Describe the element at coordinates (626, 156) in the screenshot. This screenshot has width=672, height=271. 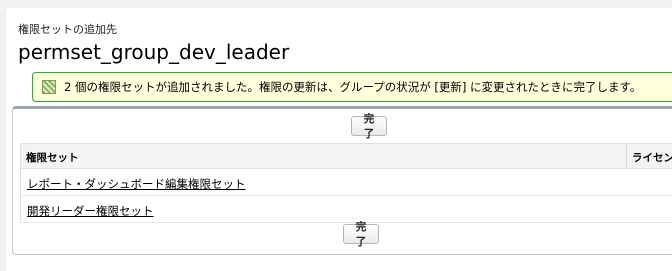
I see `column-divider` at that location.